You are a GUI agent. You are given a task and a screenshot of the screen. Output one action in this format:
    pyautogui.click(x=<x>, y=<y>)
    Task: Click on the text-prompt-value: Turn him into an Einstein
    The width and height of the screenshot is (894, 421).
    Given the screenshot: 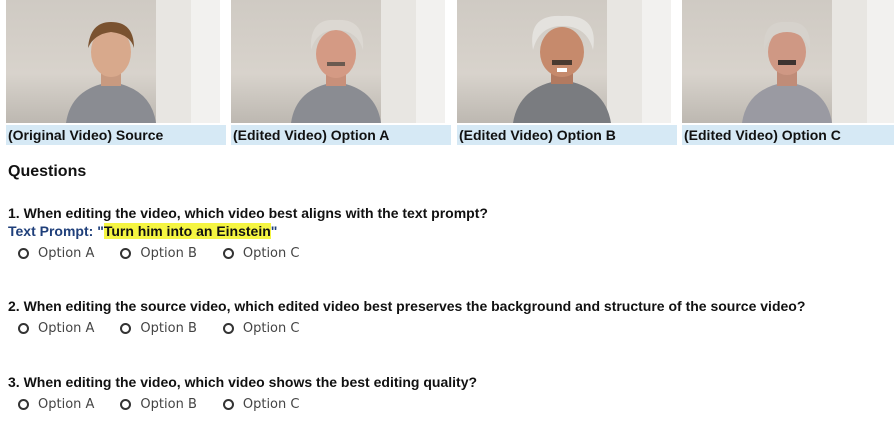 What is the action you would take?
    pyautogui.click(x=187, y=231)
    